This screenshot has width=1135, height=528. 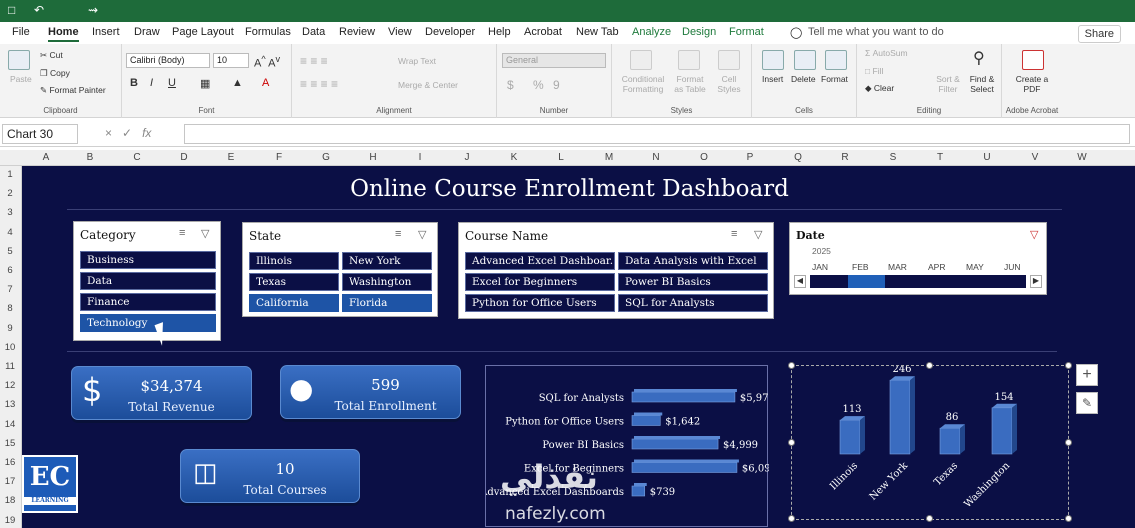 I want to click on cell-styles-icon, so click(x=729, y=60).